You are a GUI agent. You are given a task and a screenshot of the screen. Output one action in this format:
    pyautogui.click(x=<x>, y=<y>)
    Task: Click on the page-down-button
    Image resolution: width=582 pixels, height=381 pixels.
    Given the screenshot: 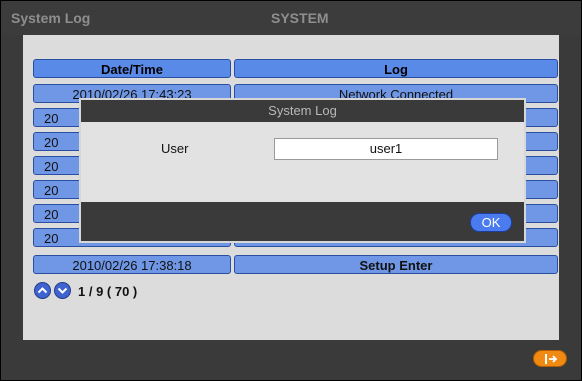 What is the action you would take?
    pyautogui.click(x=62, y=290)
    